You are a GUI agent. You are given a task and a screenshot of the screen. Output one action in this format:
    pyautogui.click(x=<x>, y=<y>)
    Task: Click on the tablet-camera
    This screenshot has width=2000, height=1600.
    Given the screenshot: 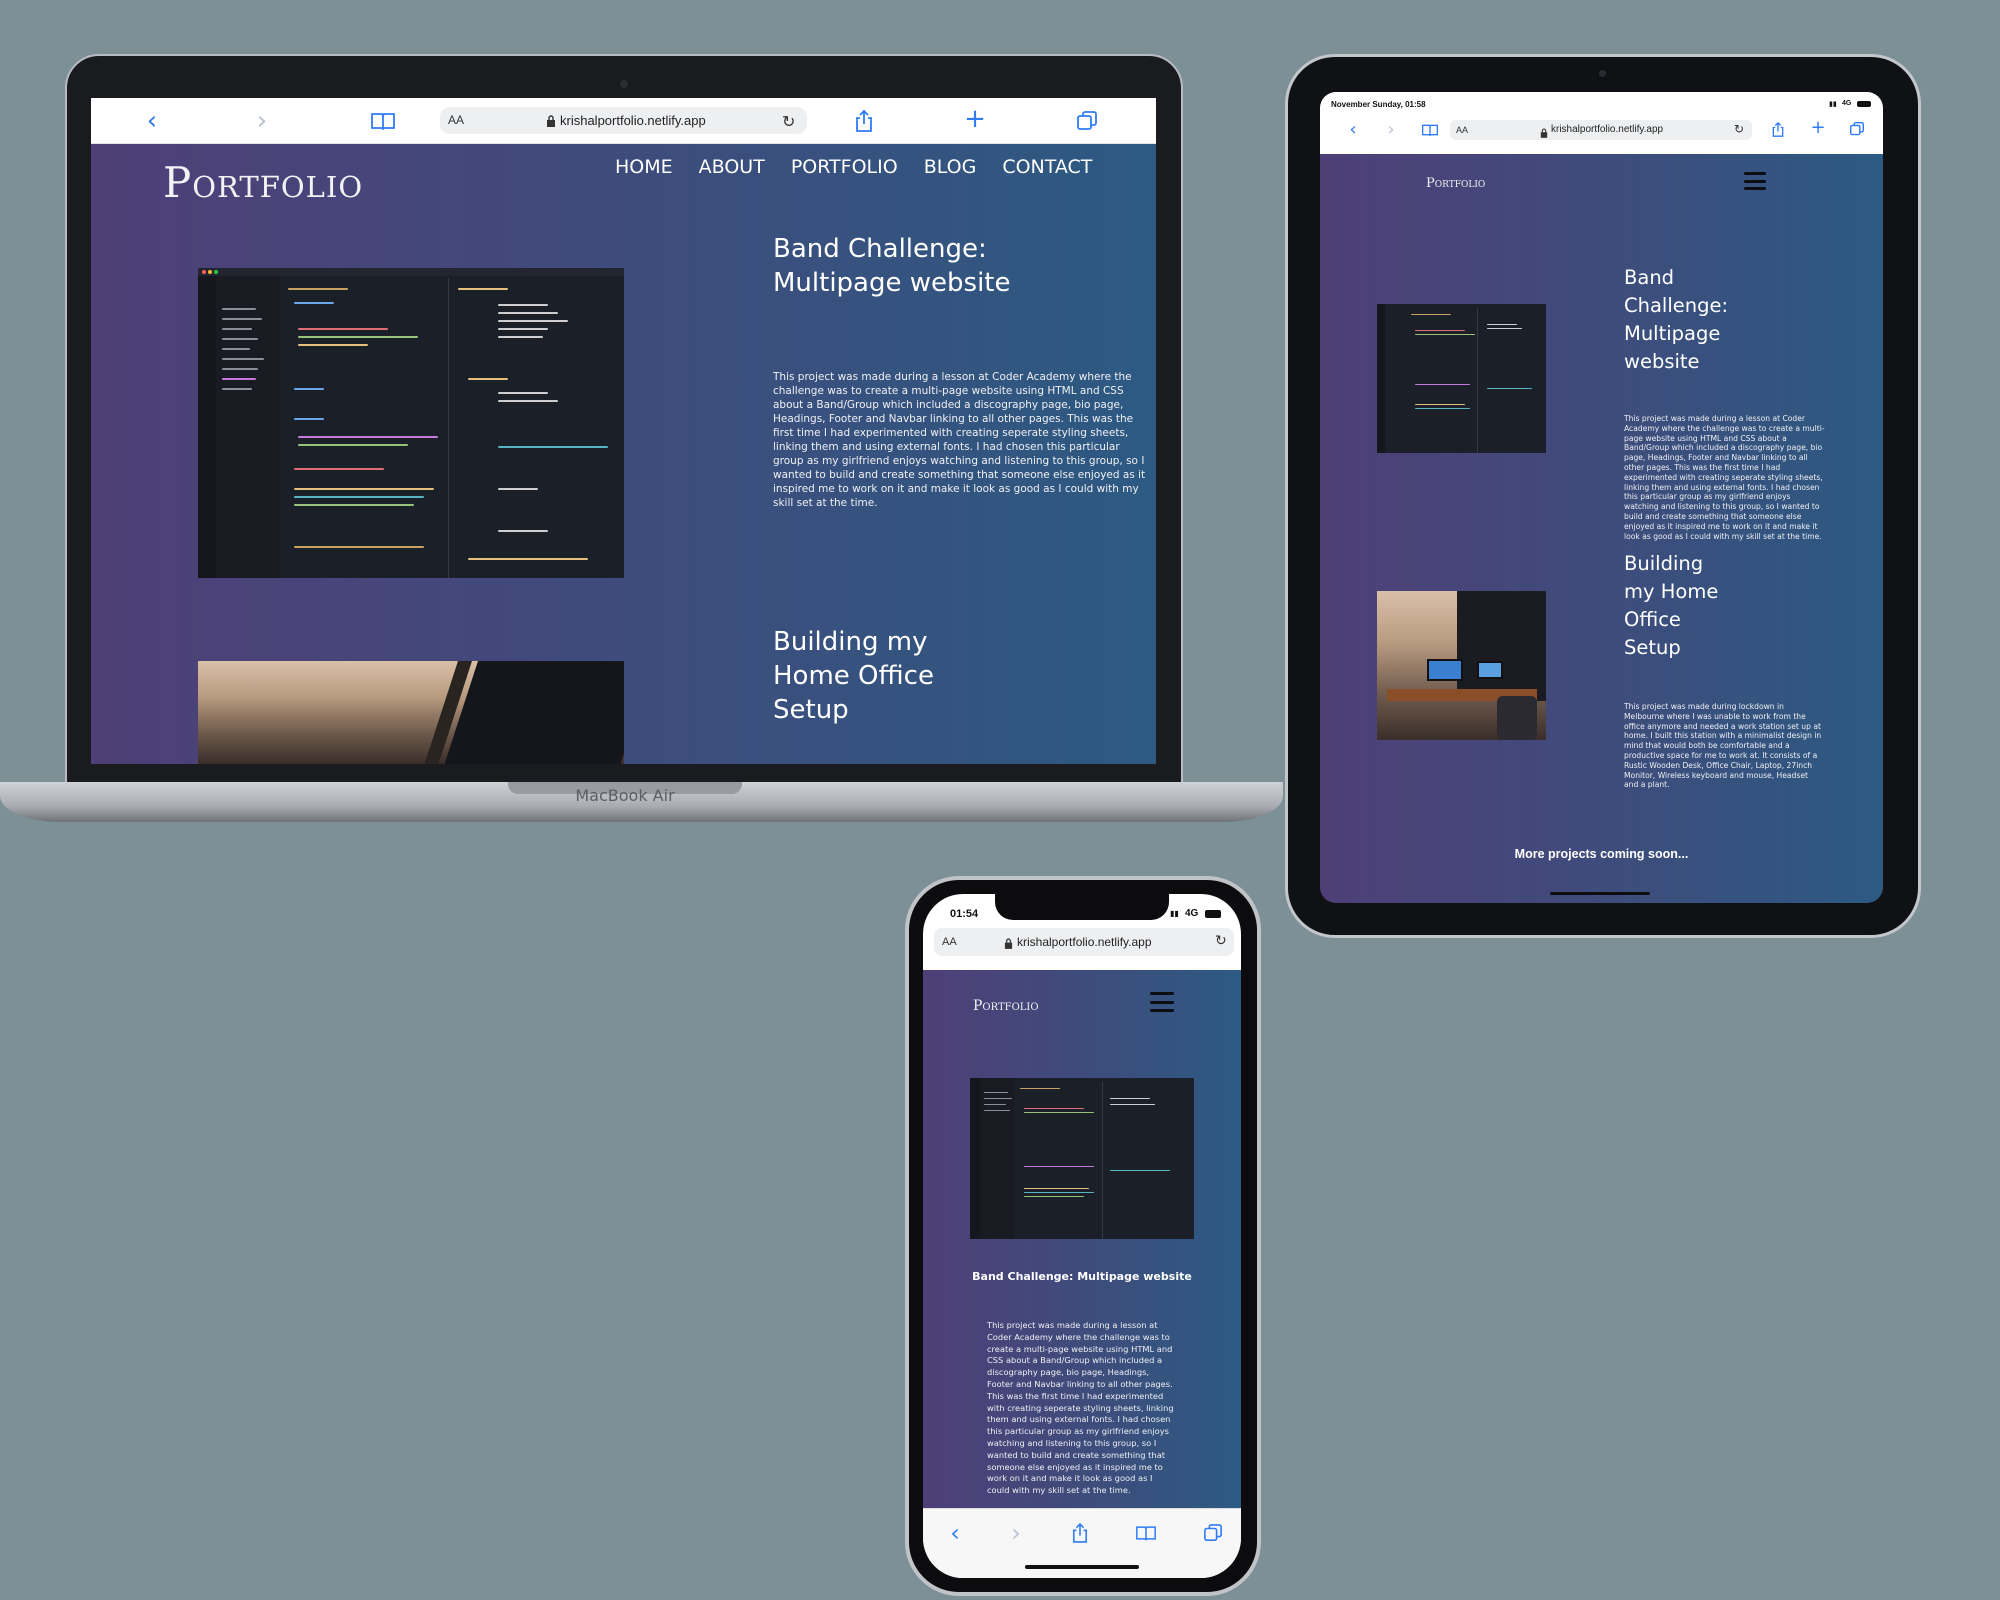 What is the action you would take?
    pyautogui.click(x=1602, y=73)
    